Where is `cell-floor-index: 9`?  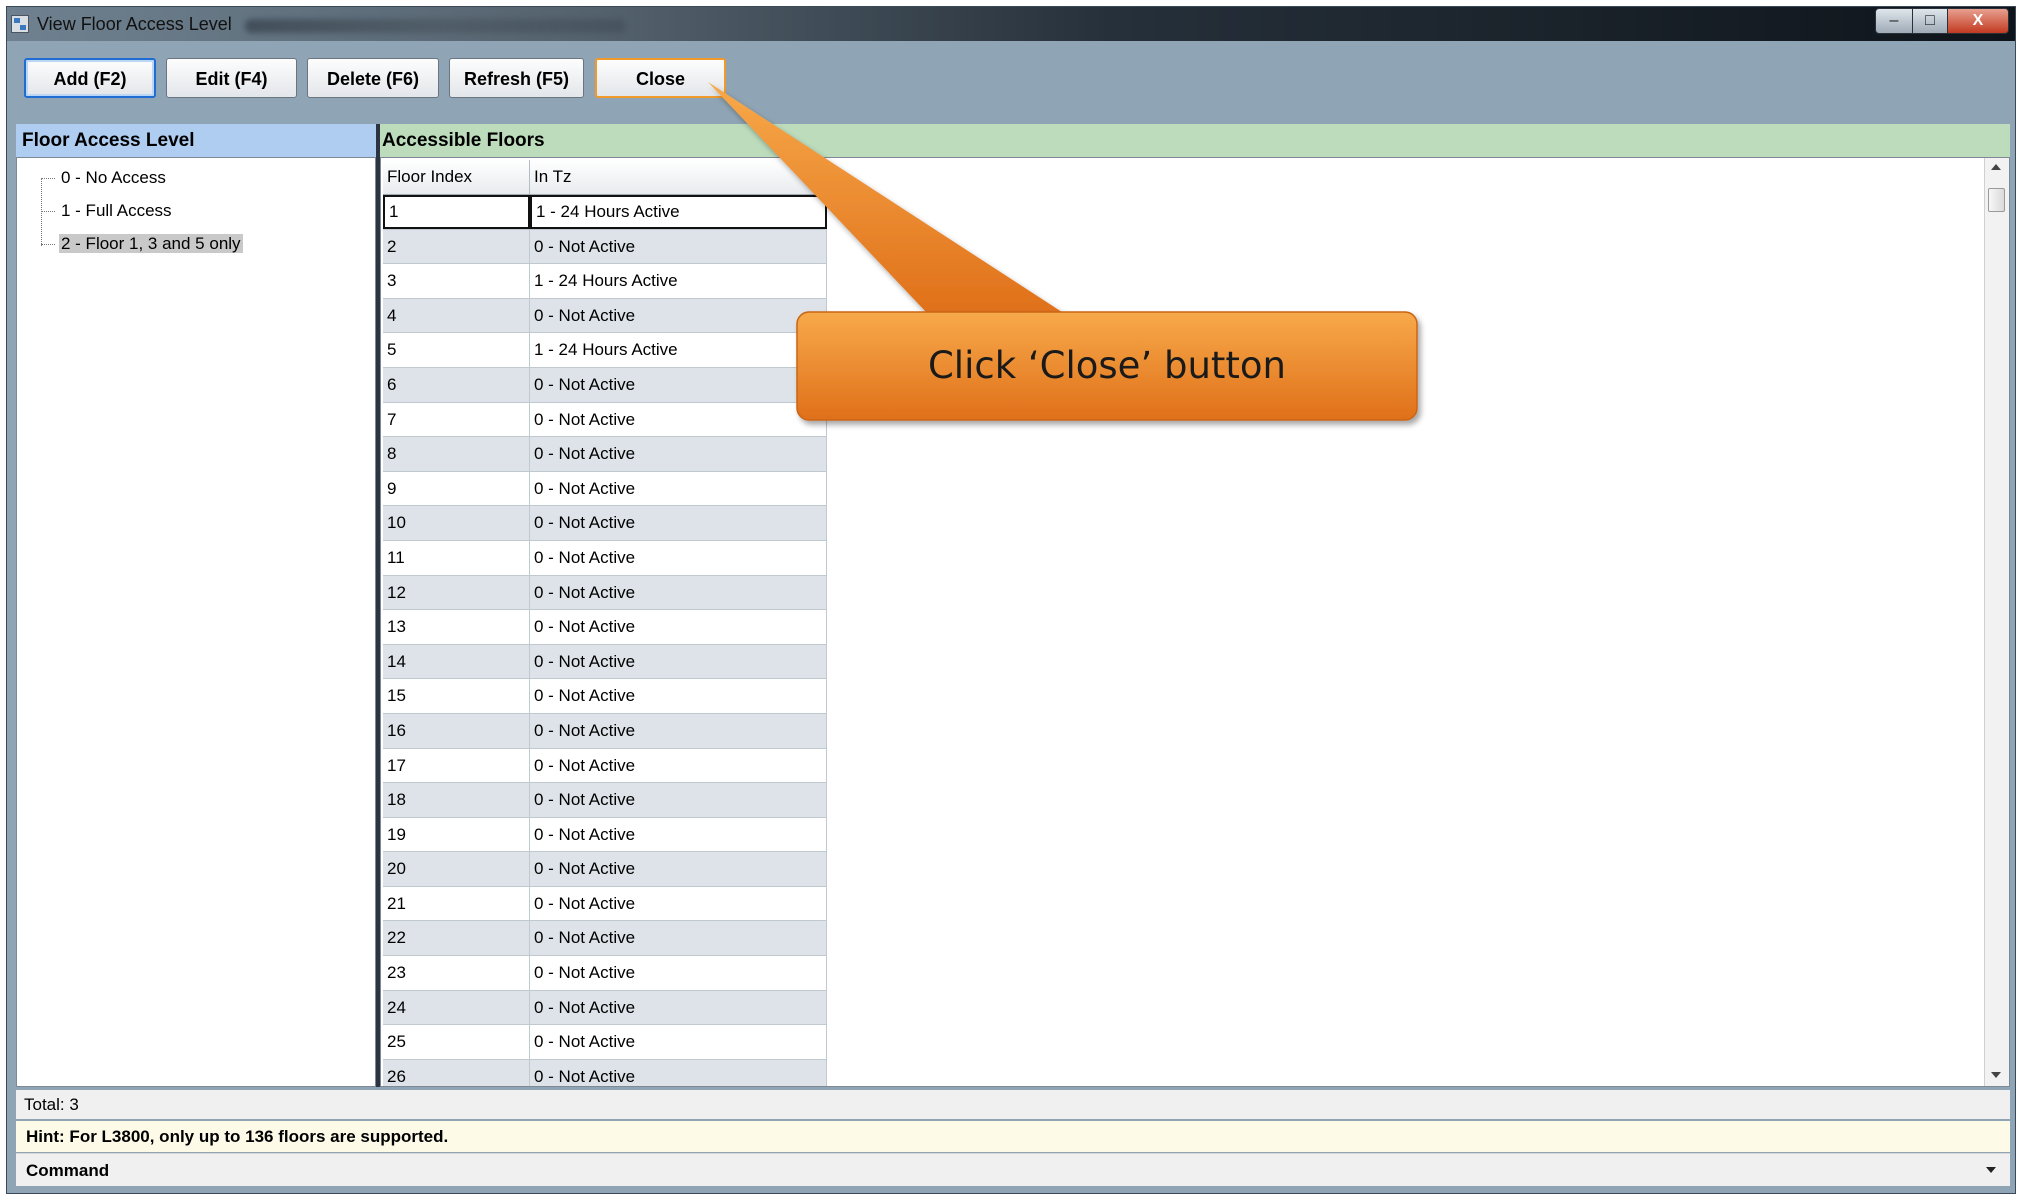
cell-floor-index: 9 is located at coordinates (456, 488).